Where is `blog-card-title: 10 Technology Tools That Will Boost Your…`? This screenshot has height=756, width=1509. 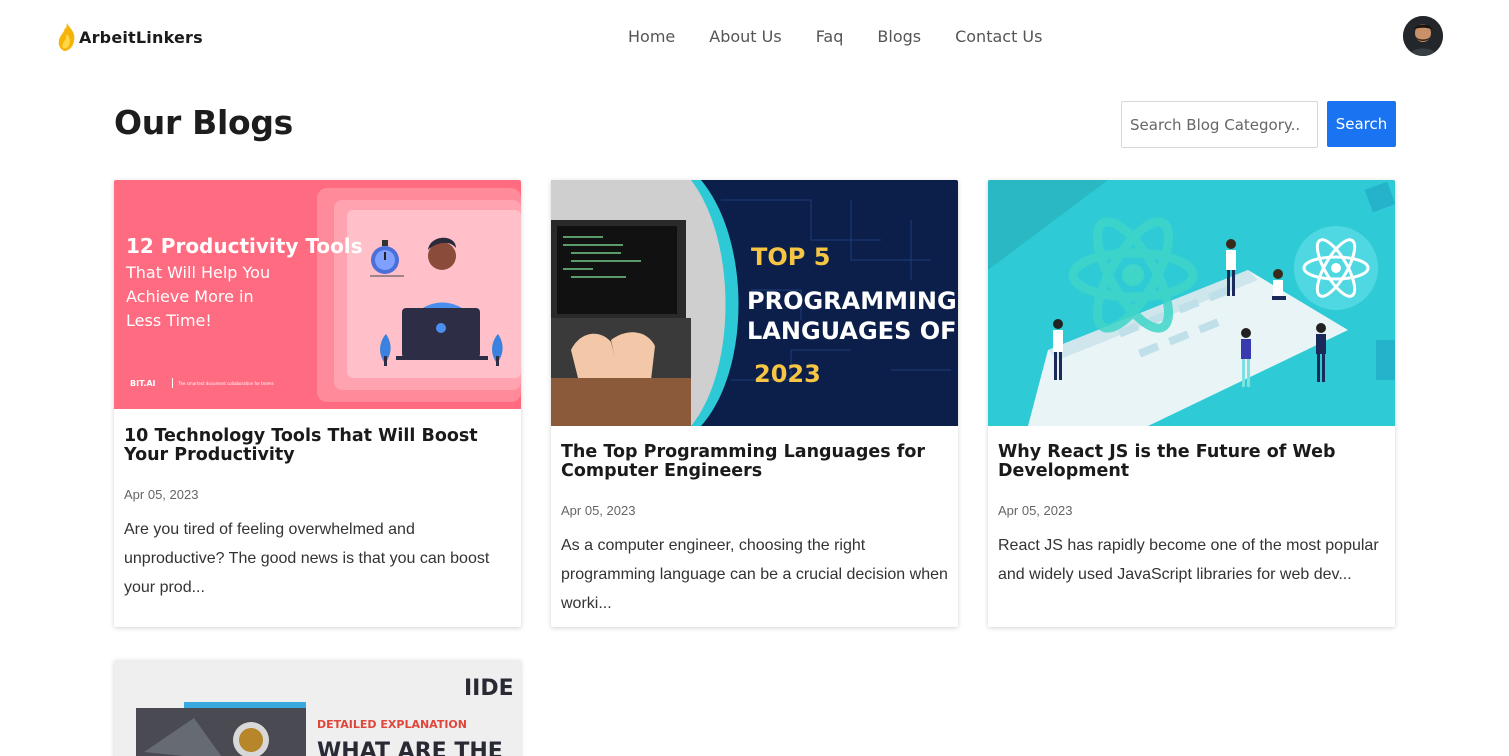
blog-card-title: 10 Technology Tools That Will Boost Your… is located at coordinates (317, 446).